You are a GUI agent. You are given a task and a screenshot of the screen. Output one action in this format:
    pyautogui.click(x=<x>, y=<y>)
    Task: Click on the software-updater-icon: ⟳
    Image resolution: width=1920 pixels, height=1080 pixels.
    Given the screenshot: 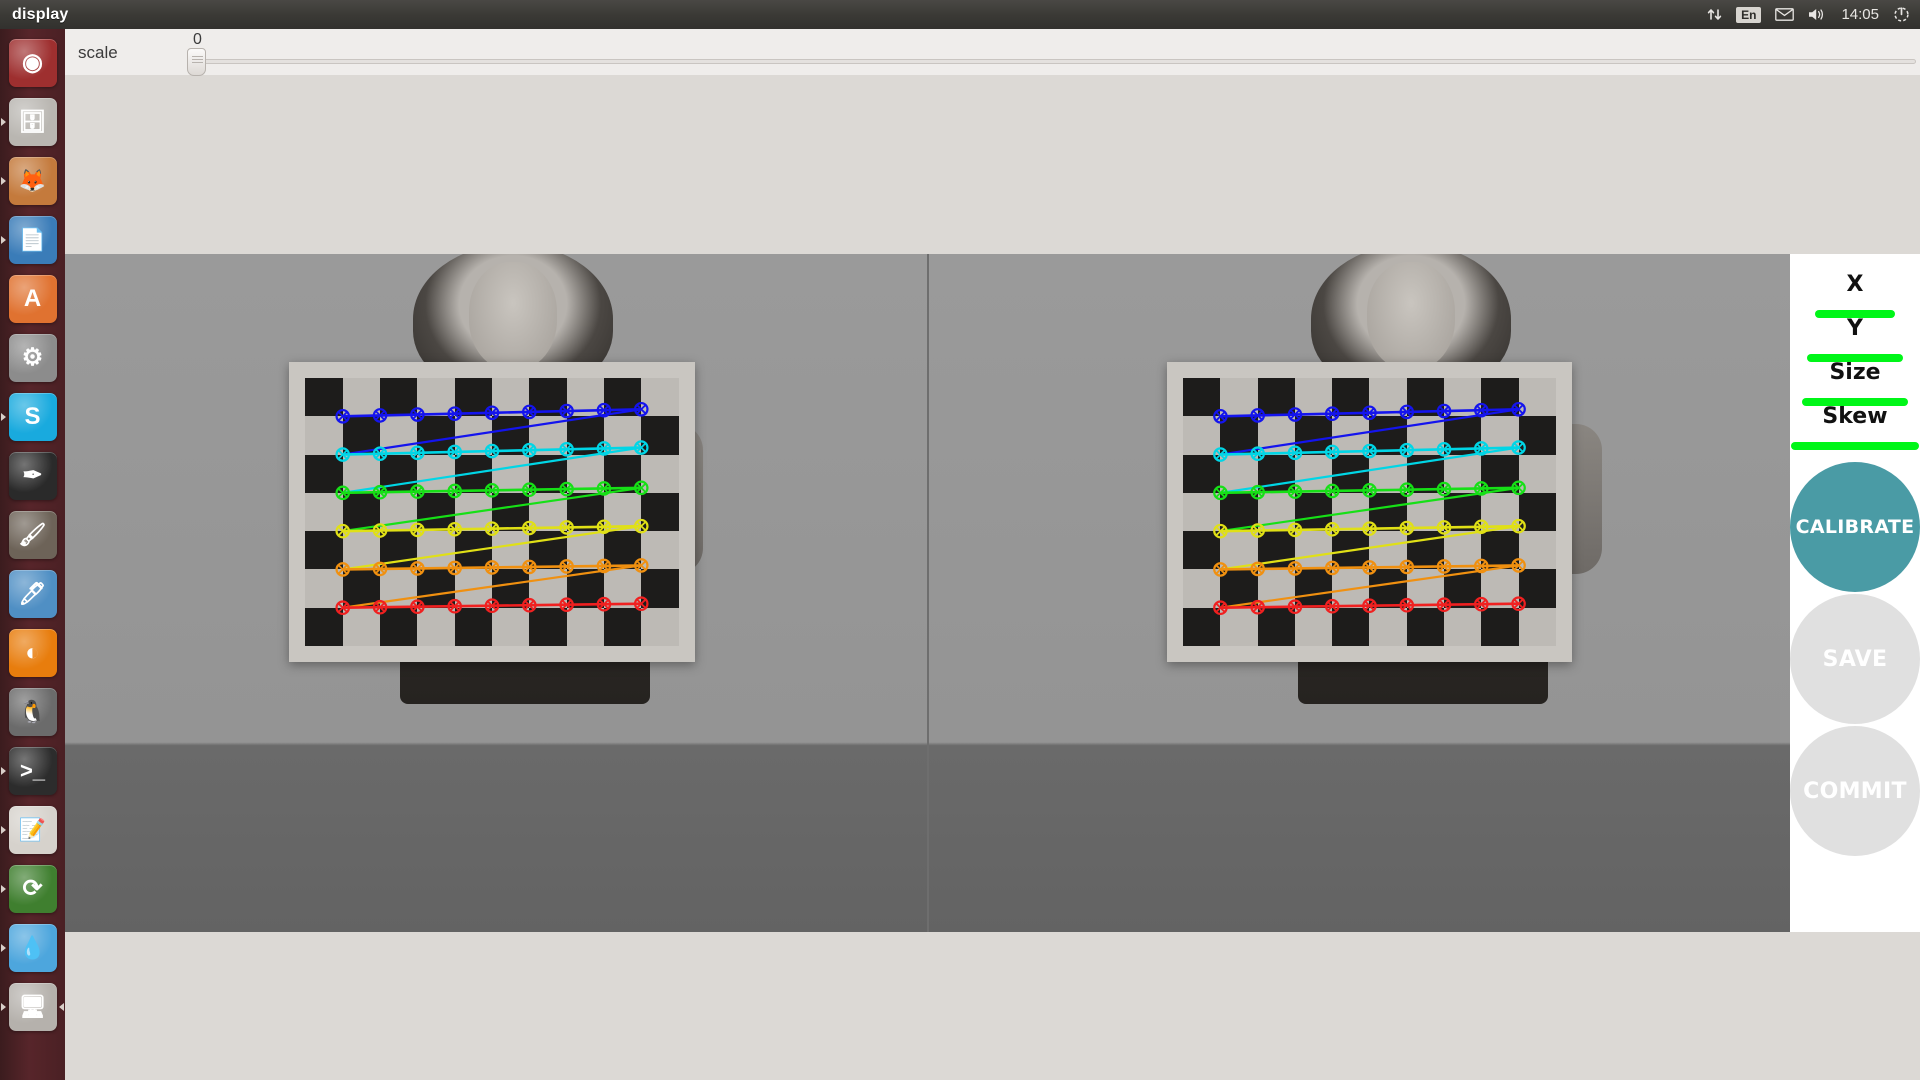 What is the action you would take?
    pyautogui.click(x=32, y=888)
    